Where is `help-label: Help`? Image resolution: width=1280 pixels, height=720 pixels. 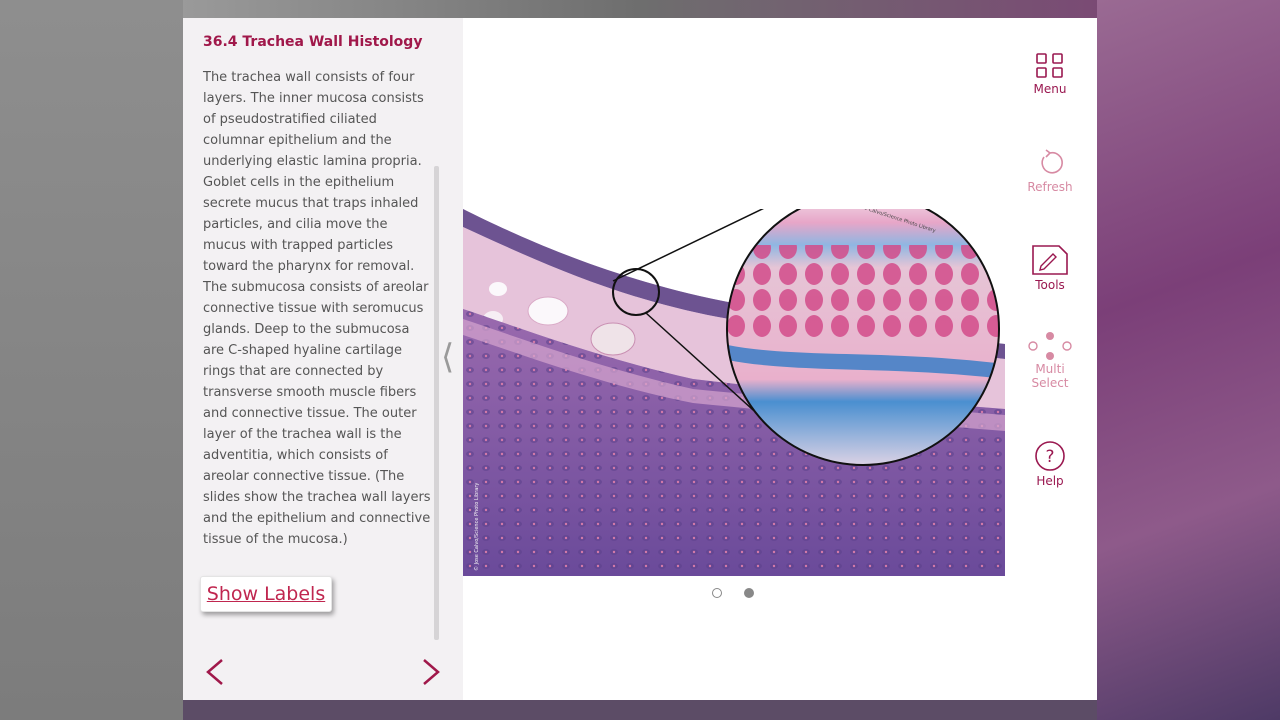
help-label: Help is located at coordinates (1050, 481).